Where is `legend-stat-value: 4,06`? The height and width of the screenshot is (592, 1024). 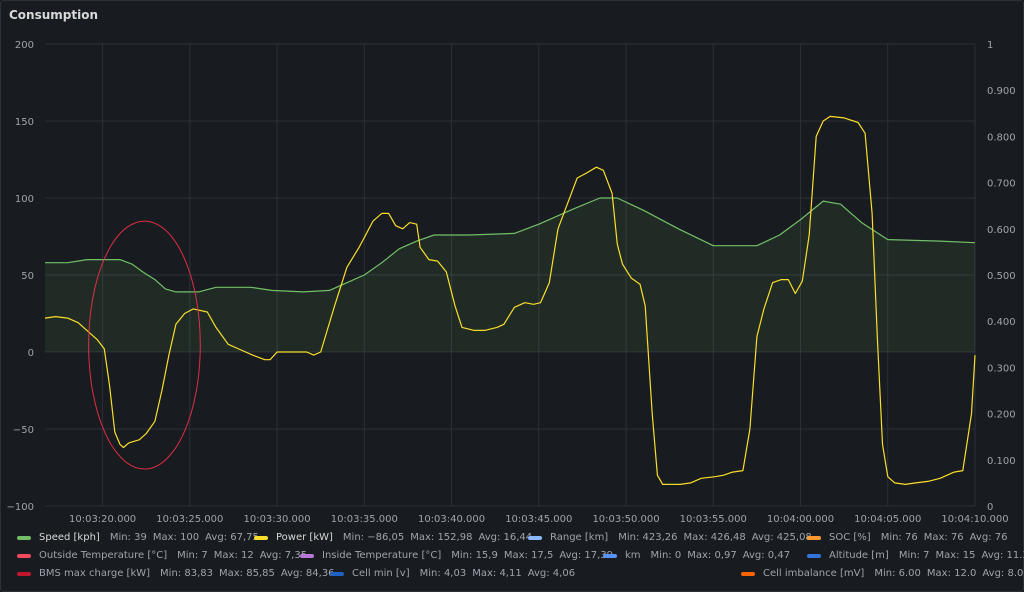 legend-stat-value: 4,06 is located at coordinates (562, 573).